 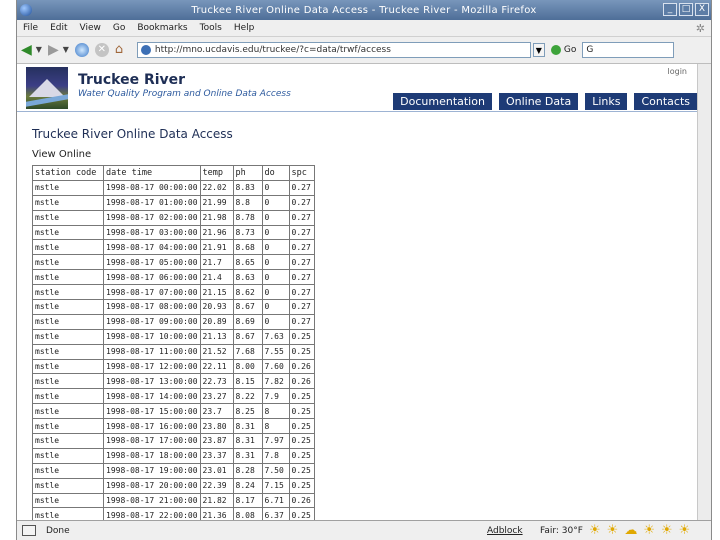 I want to click on vertical-scrollbar, so click(x=704, y=292).